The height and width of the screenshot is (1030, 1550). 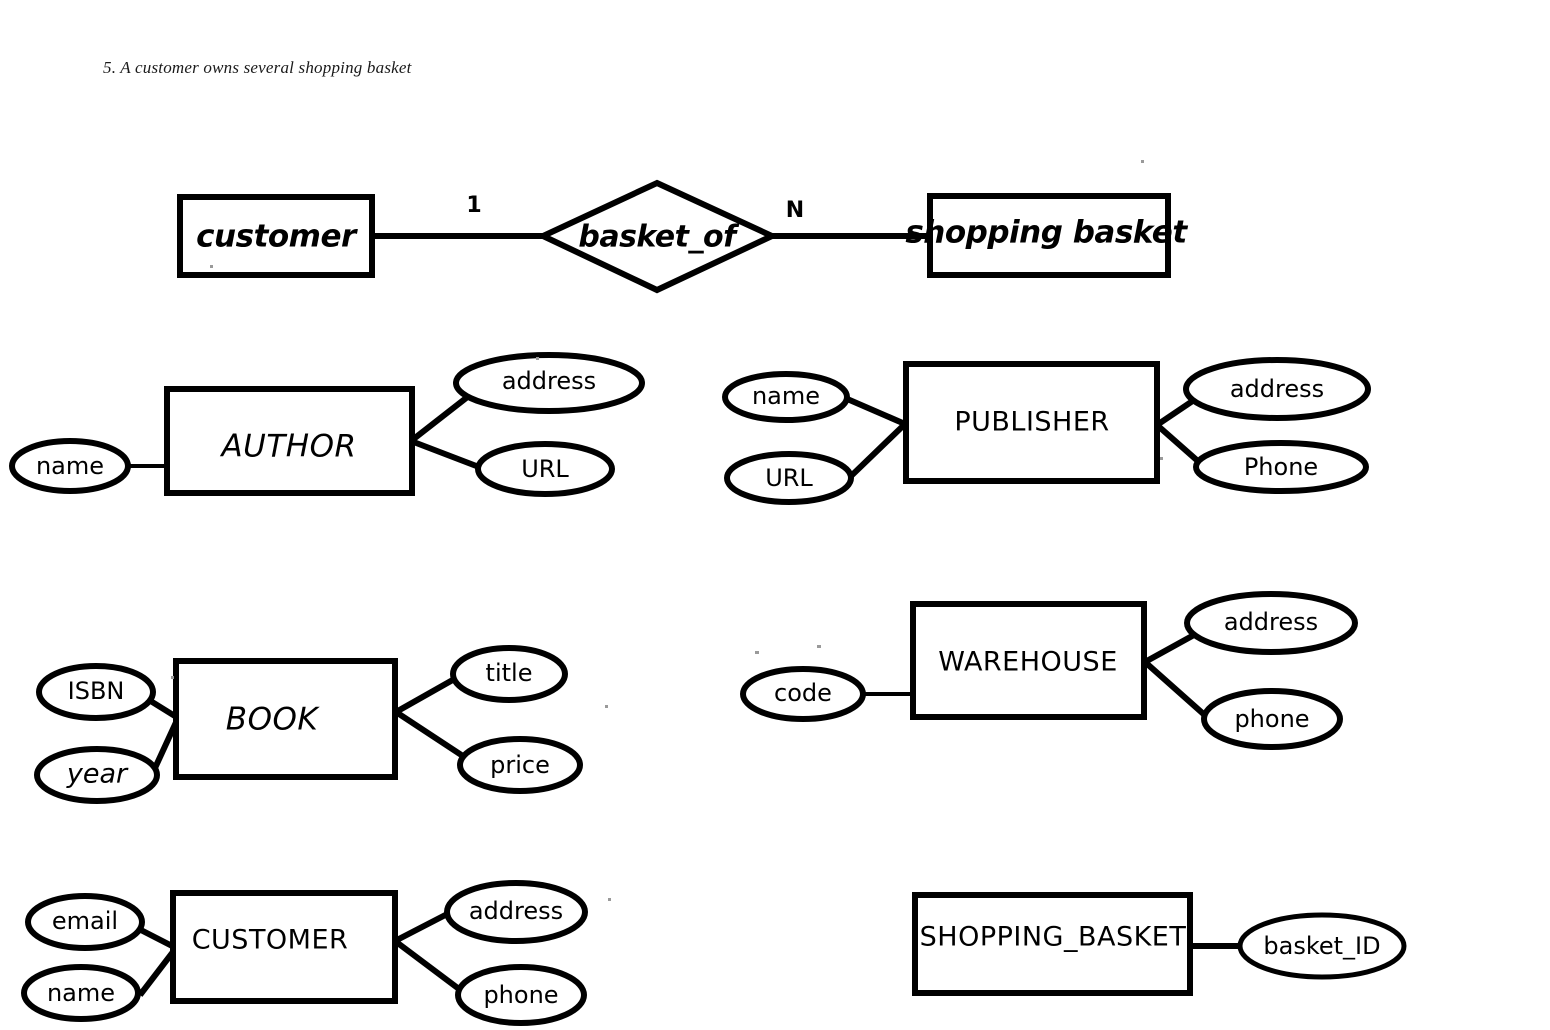 I want to click on attribute-label-basket-id: basket_ID, so click(x=1321, y=946).